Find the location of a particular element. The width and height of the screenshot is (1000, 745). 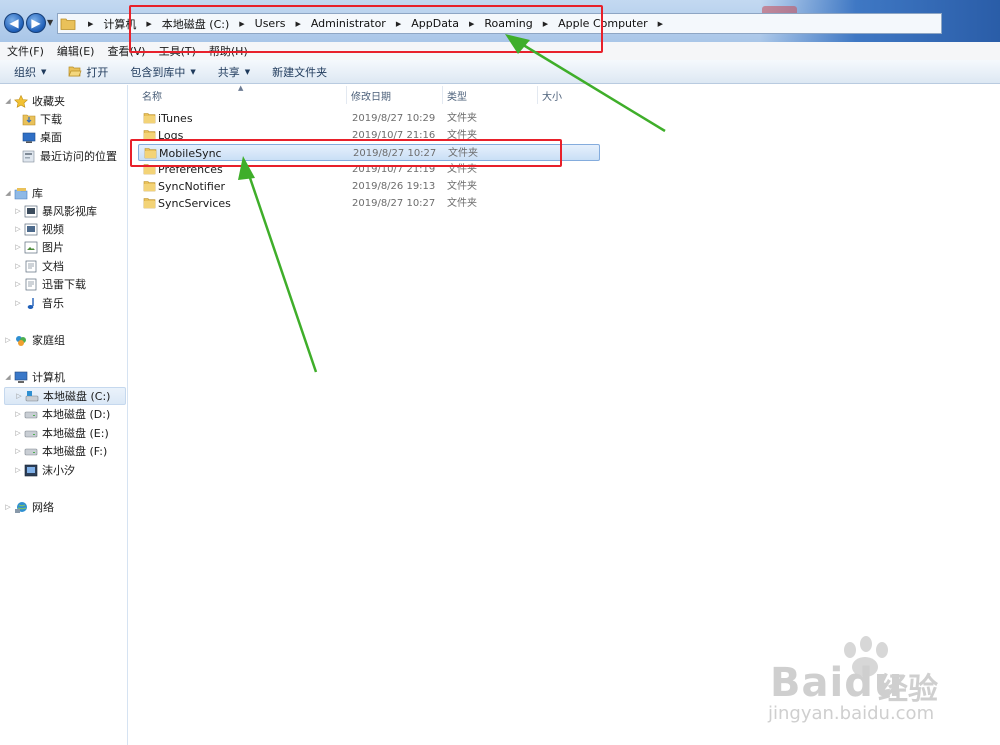

watermark-brand-bai: Bai is located at coordinates (807, 683).